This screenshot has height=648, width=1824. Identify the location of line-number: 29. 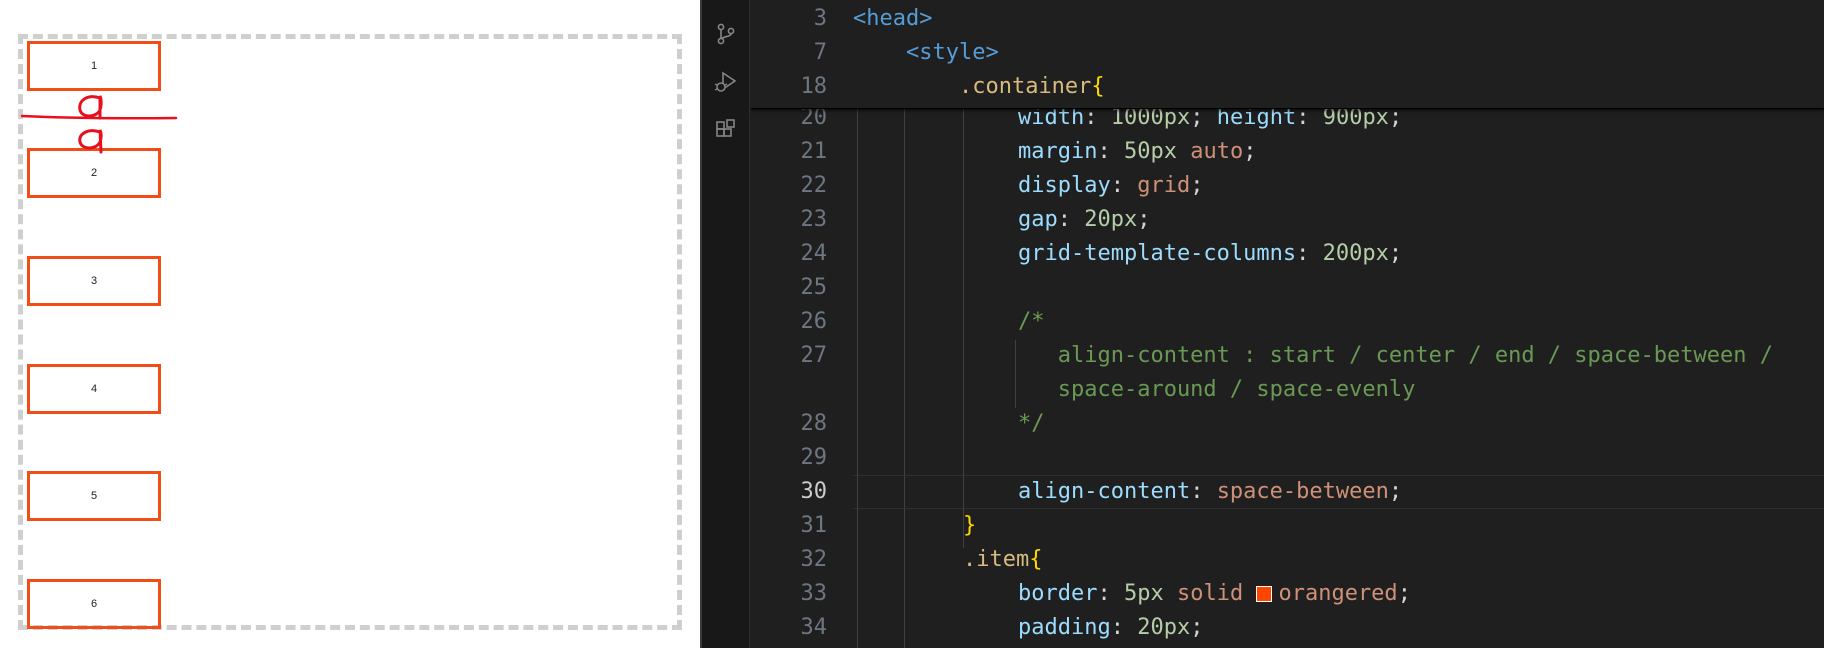
(814, 457).